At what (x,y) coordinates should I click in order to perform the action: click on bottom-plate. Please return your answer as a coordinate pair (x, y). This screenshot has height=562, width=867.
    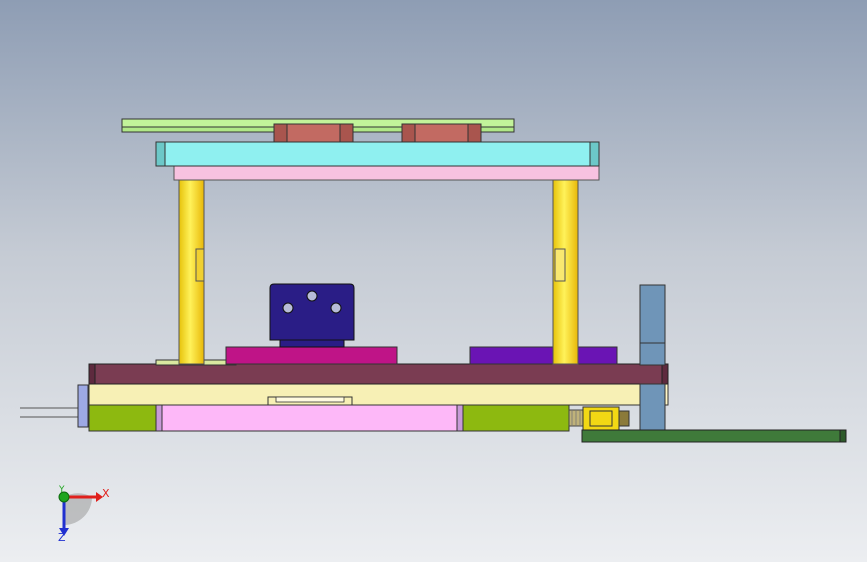
    Looking at the image, I should click on (329, 418).